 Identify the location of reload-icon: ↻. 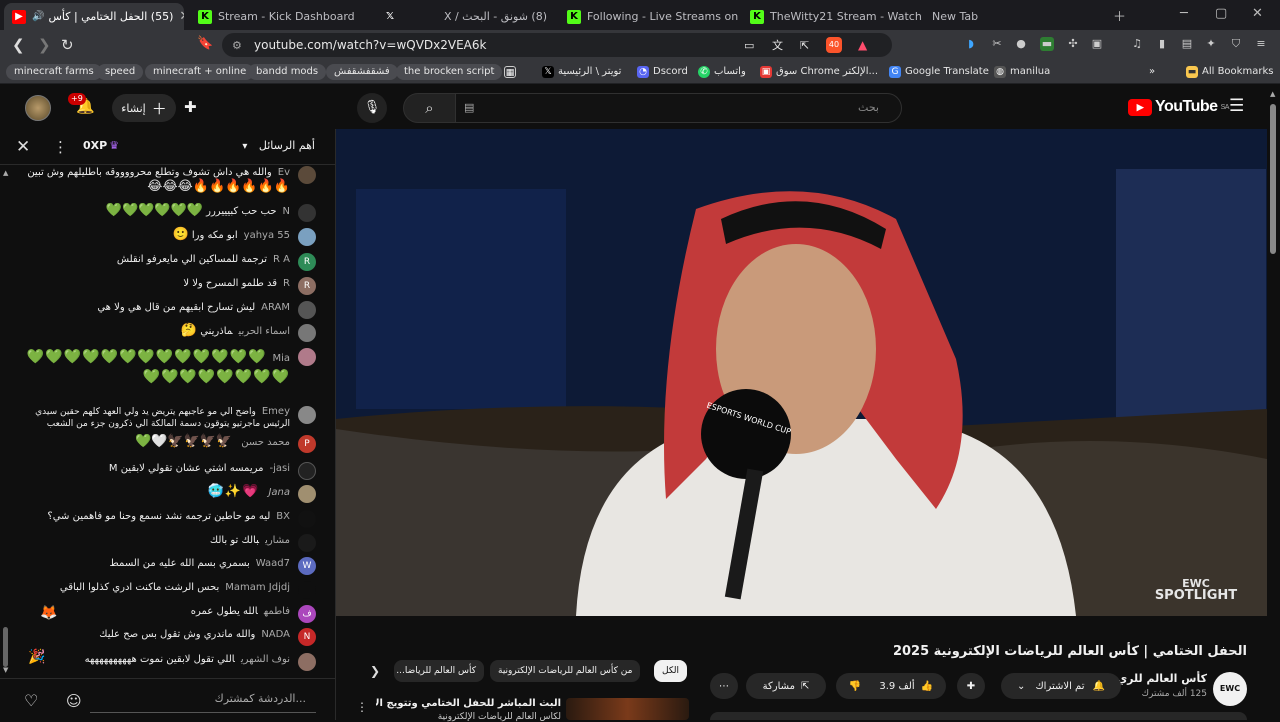
(67, 45).